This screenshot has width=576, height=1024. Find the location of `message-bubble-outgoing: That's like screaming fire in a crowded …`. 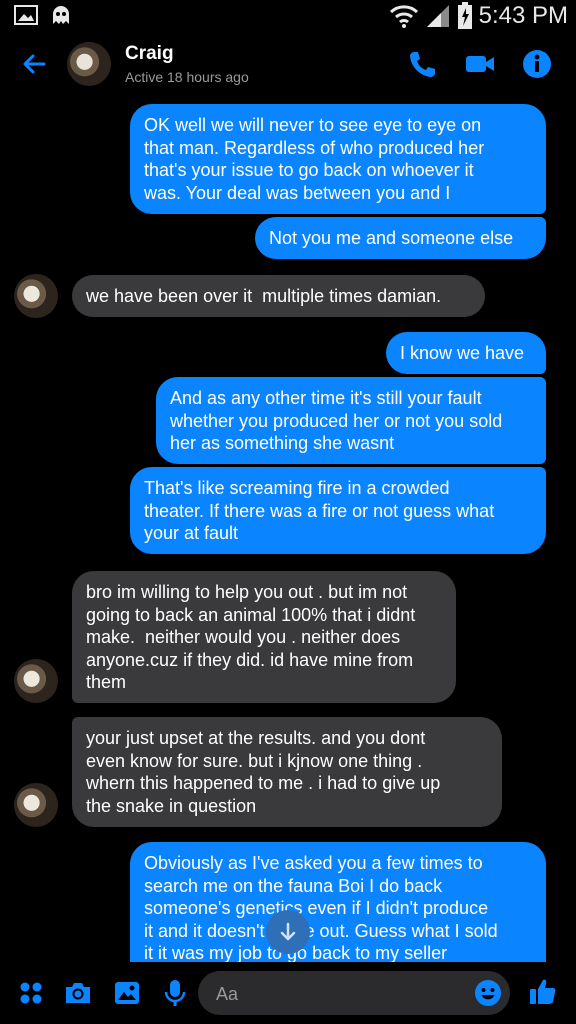

message-bubble-outgoing: That's like screaming fire in a crowded … is located at coordinates (338, 510).